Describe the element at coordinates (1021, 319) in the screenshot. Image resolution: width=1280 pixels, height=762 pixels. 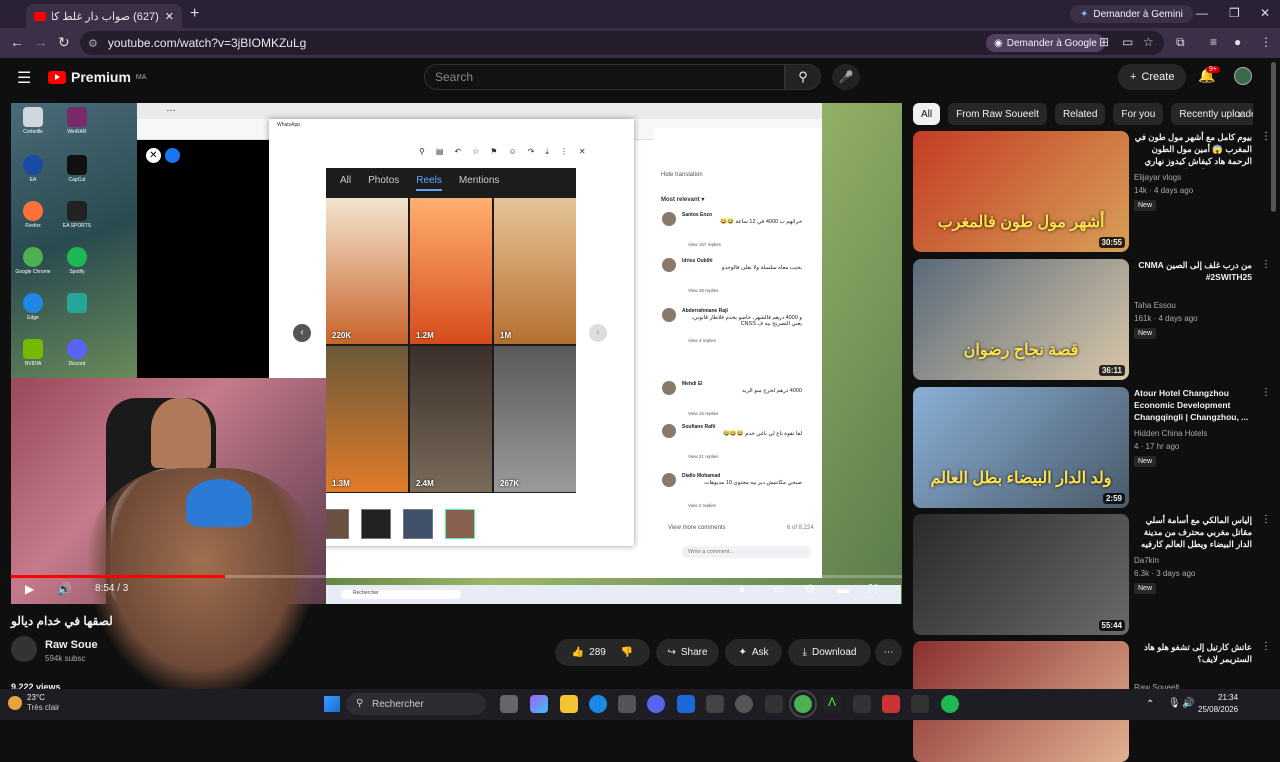
I see `video-thumbnail: قصة نجاح رضوان 36:11` at that location.